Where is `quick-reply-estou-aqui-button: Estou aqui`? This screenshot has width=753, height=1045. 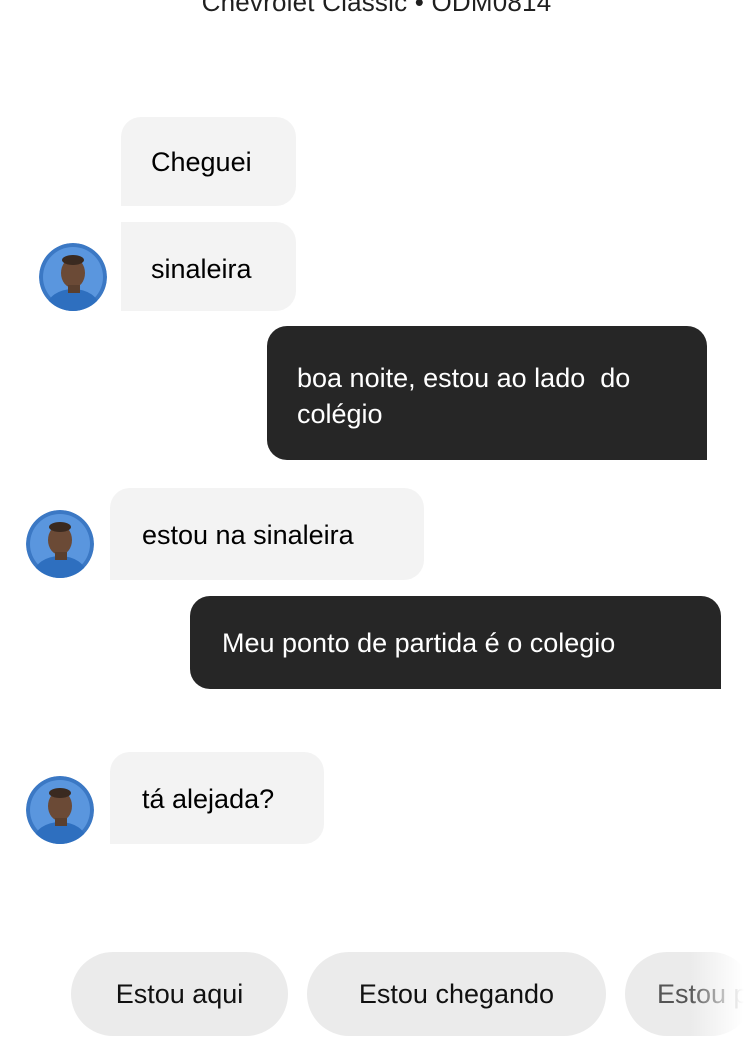 quick-reply-estou-aqui-button: Estou aqui is located at coordinates (179, 994).